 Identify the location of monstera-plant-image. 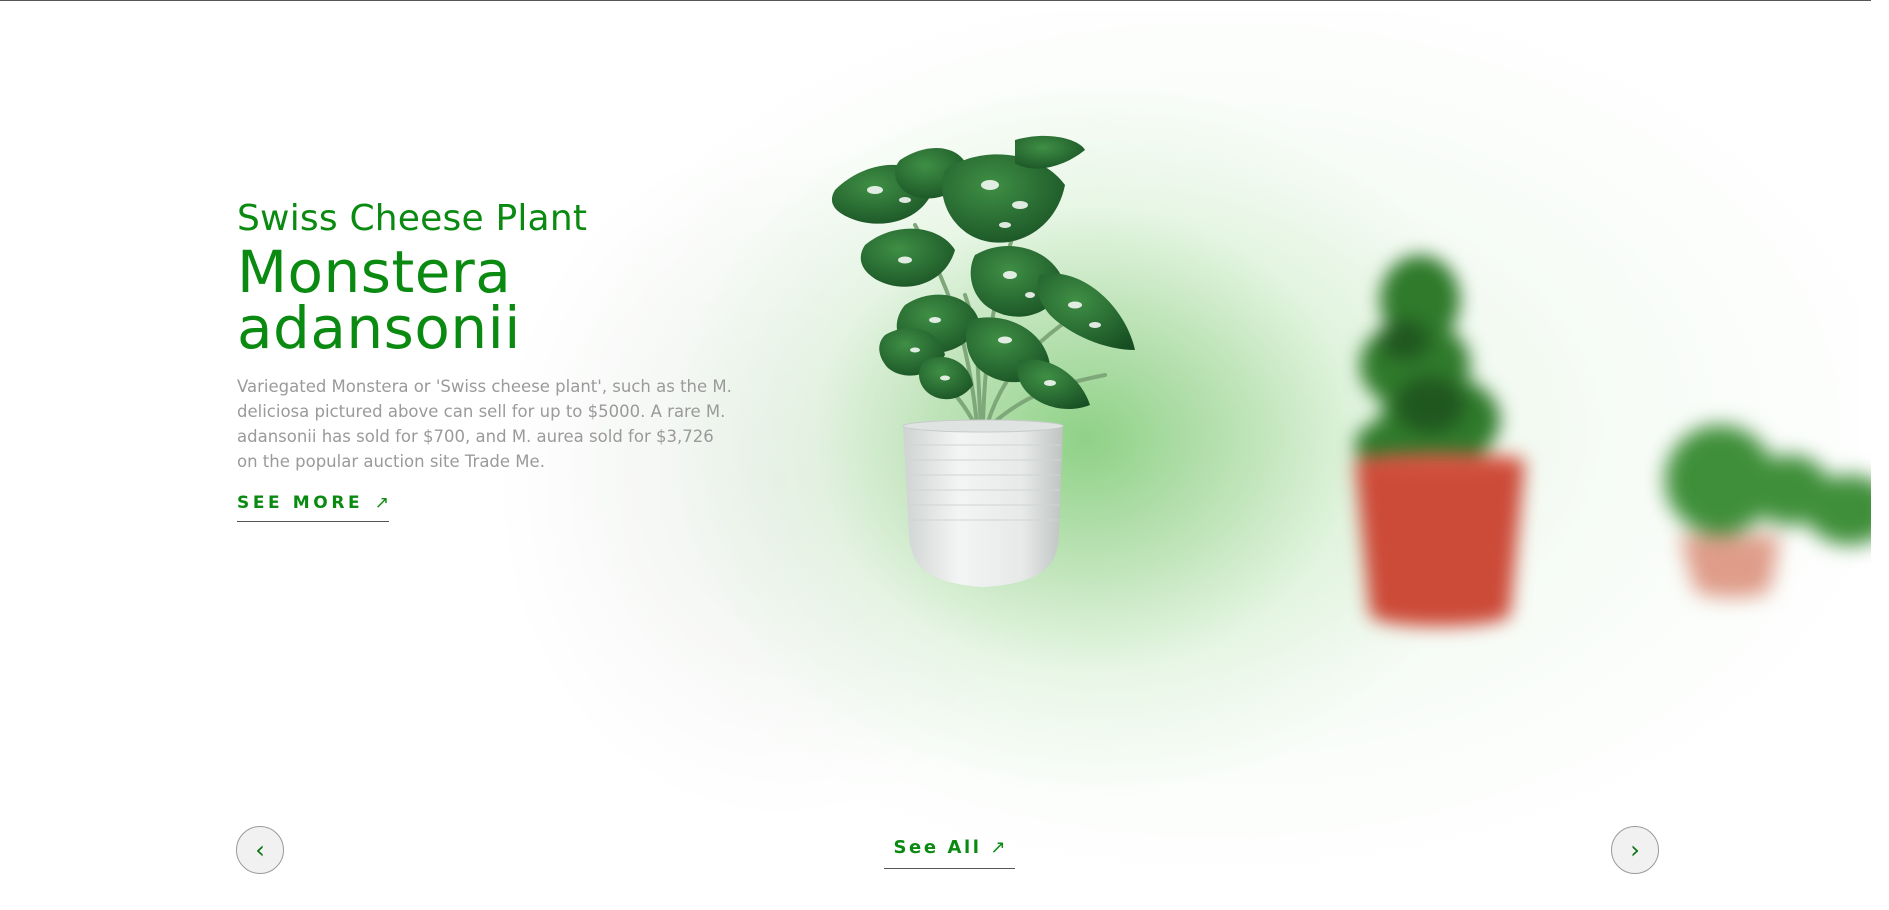
(983, 361).